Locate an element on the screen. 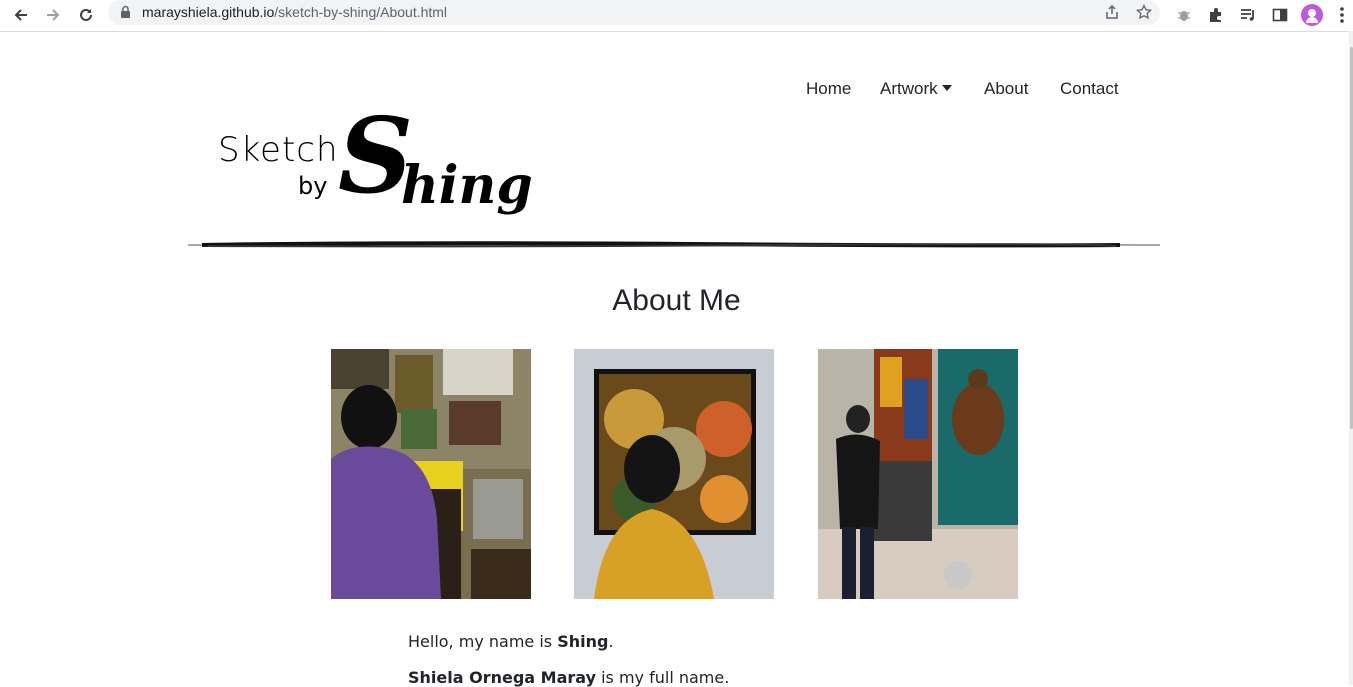 The width and height of the screenshot is (1353, 687). photo-painting-at-desk is located at coordinates (431, 474).